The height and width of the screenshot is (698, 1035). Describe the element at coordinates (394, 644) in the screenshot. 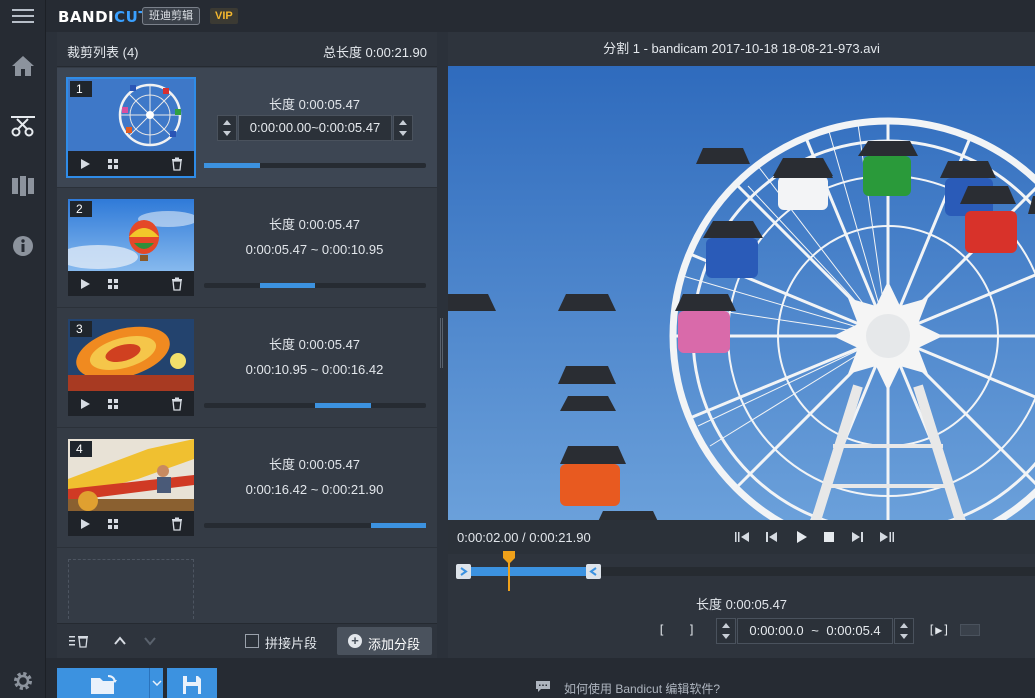

I see `add-segment-label: 添加分段` at that location.